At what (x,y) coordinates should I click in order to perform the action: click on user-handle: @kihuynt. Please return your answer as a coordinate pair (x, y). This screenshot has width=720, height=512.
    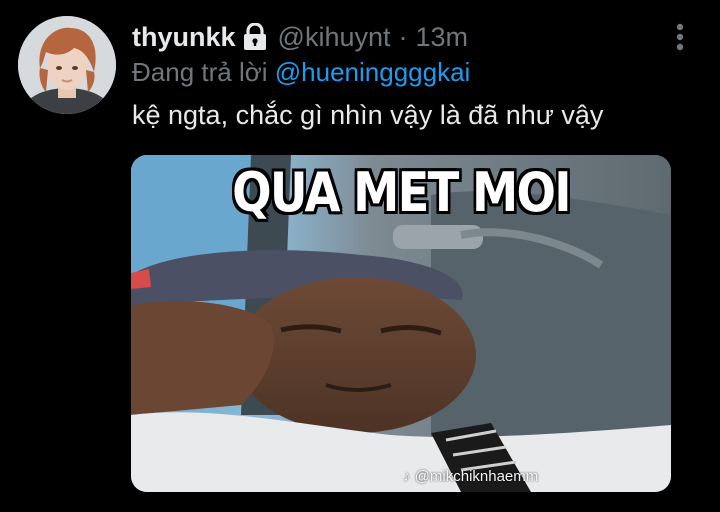
    Looking at the image, I should click on (334, 37).